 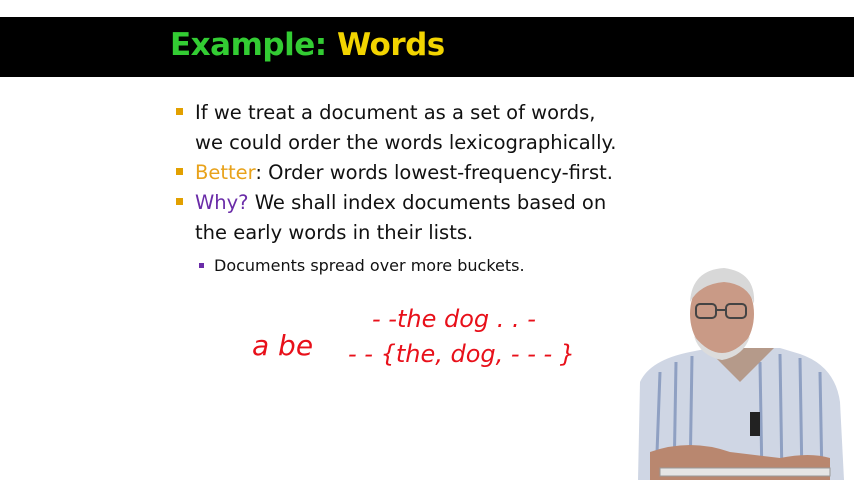 I want to click on presenter-video, so click(x=742, y=371).